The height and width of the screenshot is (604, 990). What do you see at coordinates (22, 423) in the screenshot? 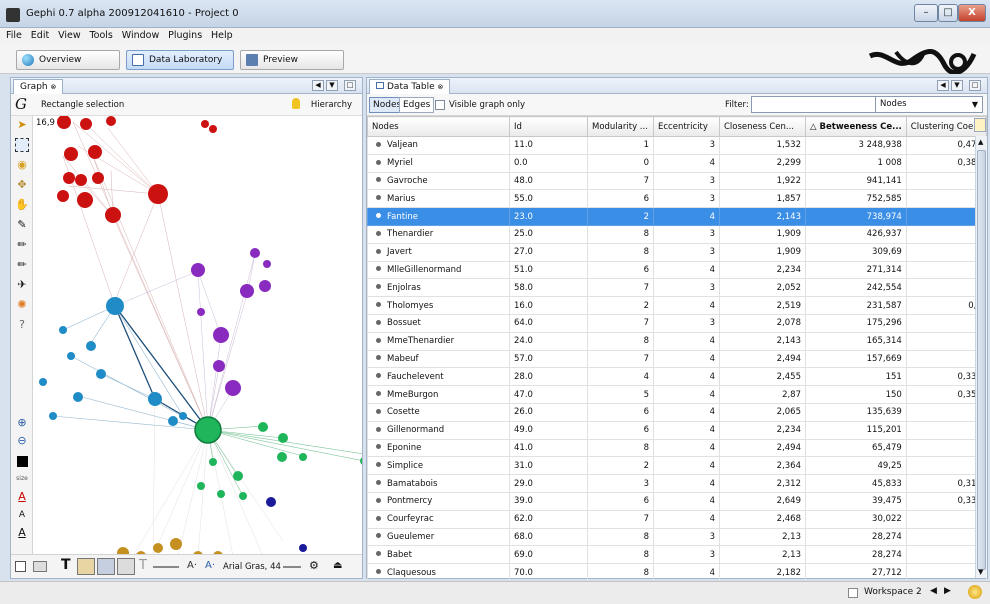
I see `zoom-in-icon: ⊕` at bounding box center [22, 423].